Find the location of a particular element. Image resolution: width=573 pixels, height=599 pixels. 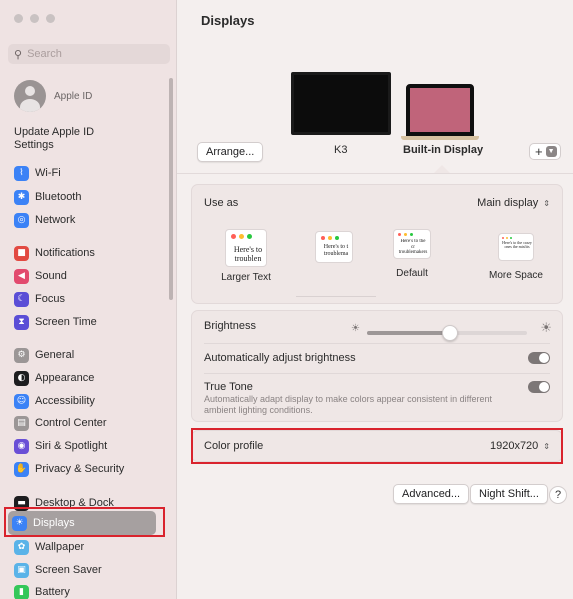

sidebar-scrollbar is located at coordinates (171, 189).